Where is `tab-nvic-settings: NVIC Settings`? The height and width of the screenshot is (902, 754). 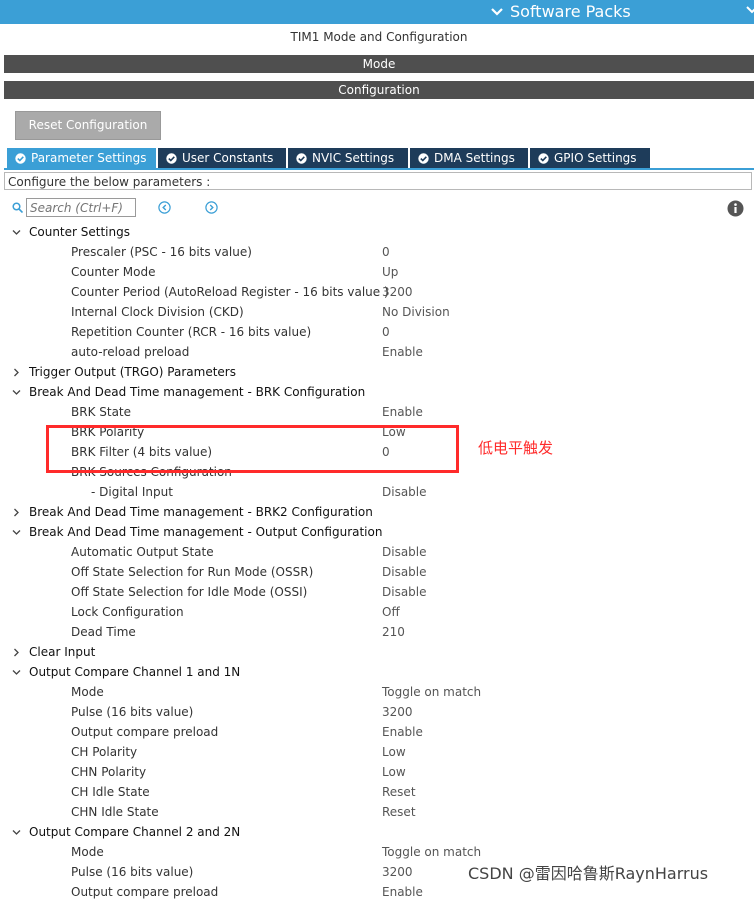
tab-nvic-settings: NVIC Settings is located at coordinates (348, 158).